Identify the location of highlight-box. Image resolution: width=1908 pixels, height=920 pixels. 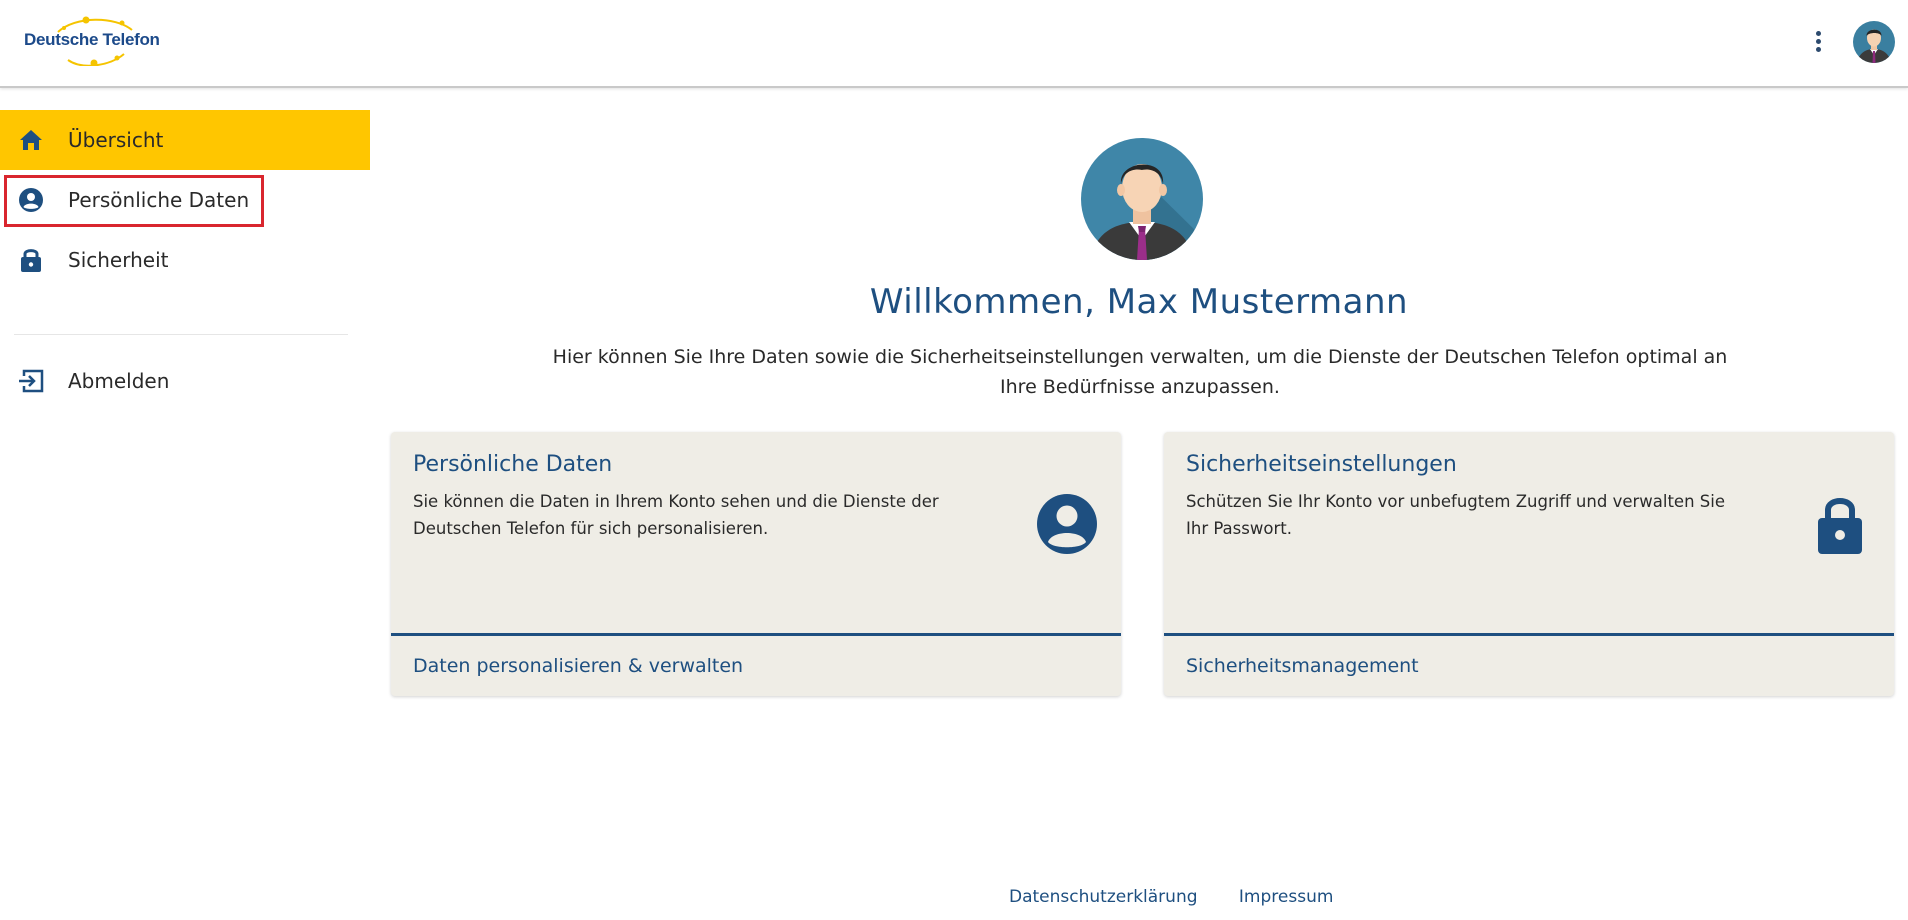
(134, 201).